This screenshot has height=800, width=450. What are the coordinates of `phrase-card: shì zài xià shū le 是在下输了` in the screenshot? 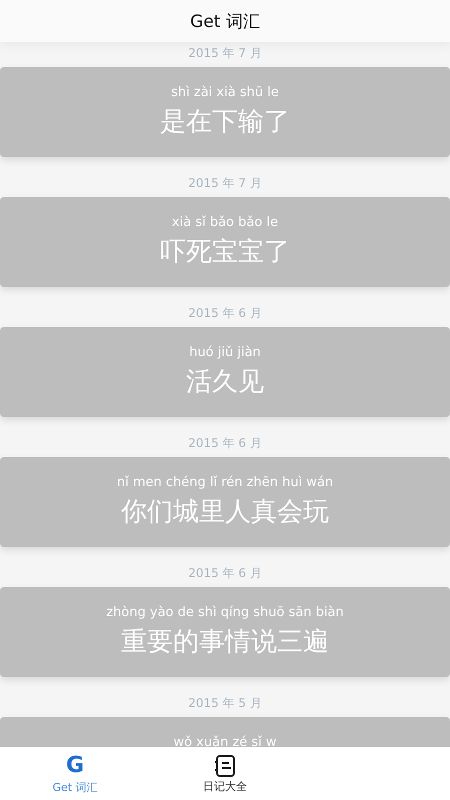 It's located at (225, 112).